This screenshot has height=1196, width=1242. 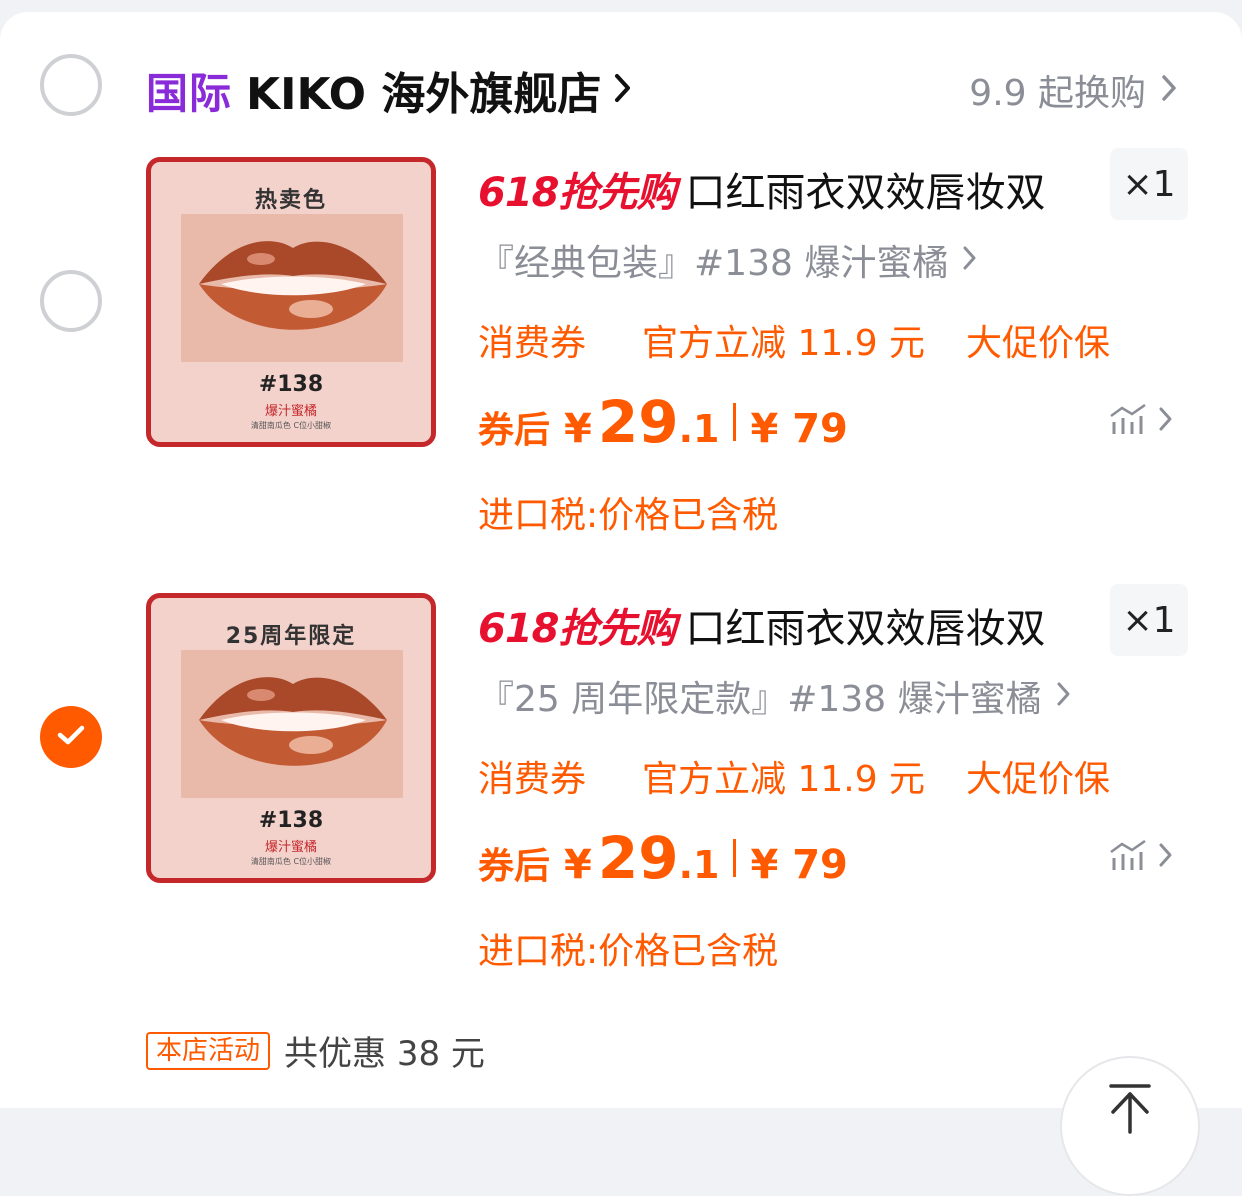 I want to click on thumb-title: 热卖色, so click(x=290, y=200).